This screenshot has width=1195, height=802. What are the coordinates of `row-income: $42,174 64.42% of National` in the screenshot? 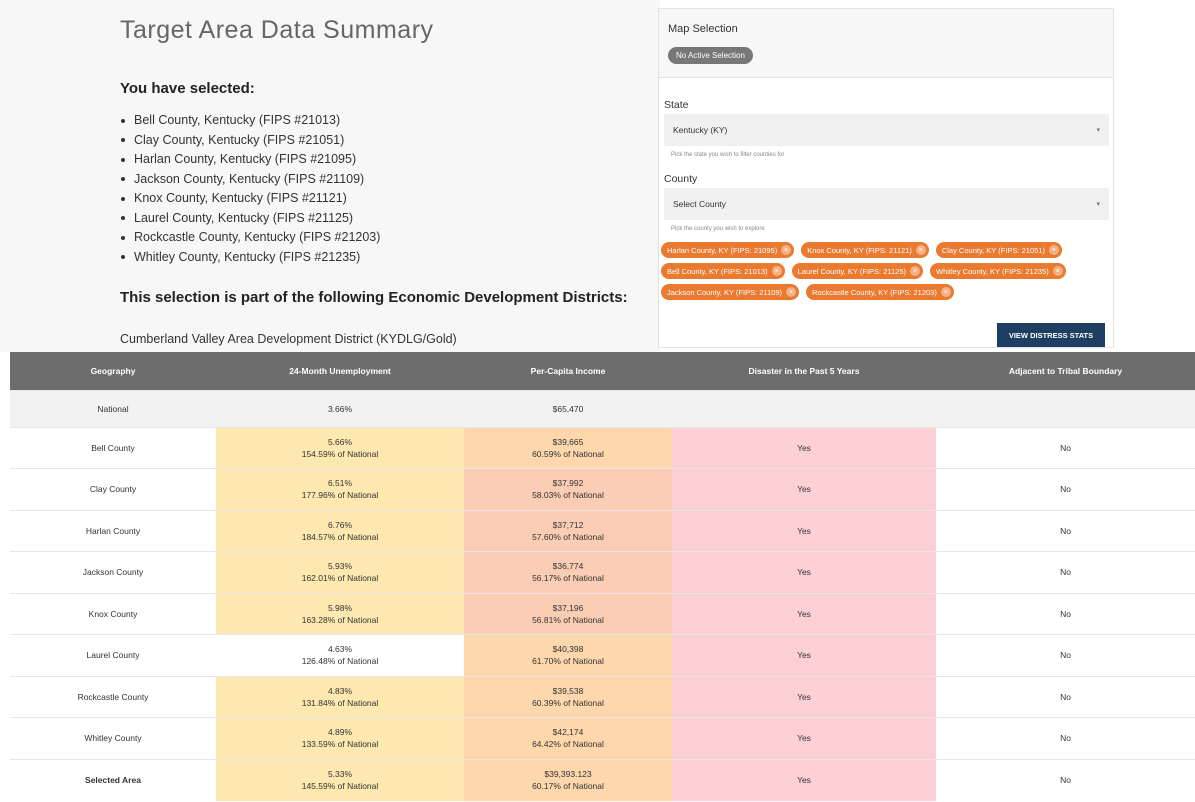 It's located at (568, 738).